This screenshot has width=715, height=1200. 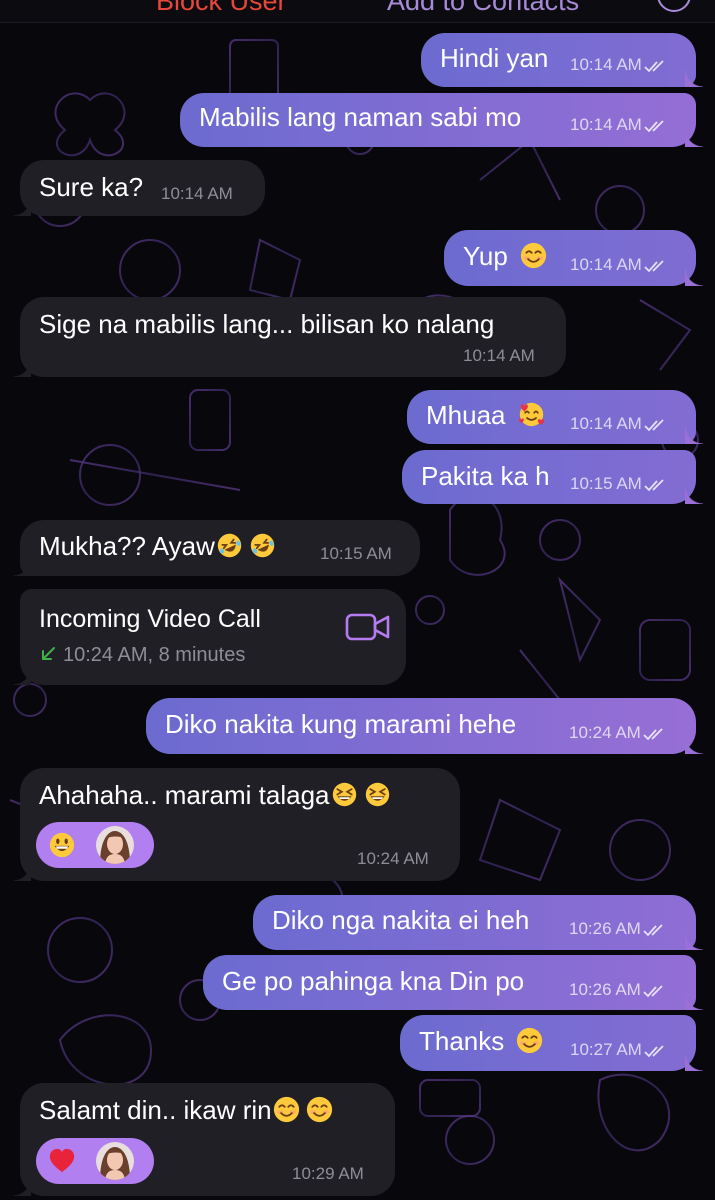 What do you see at coordinates (485, 476) in the screenshot?
I see `message-text: Pakita ka h` at bounding box center [485, 476].